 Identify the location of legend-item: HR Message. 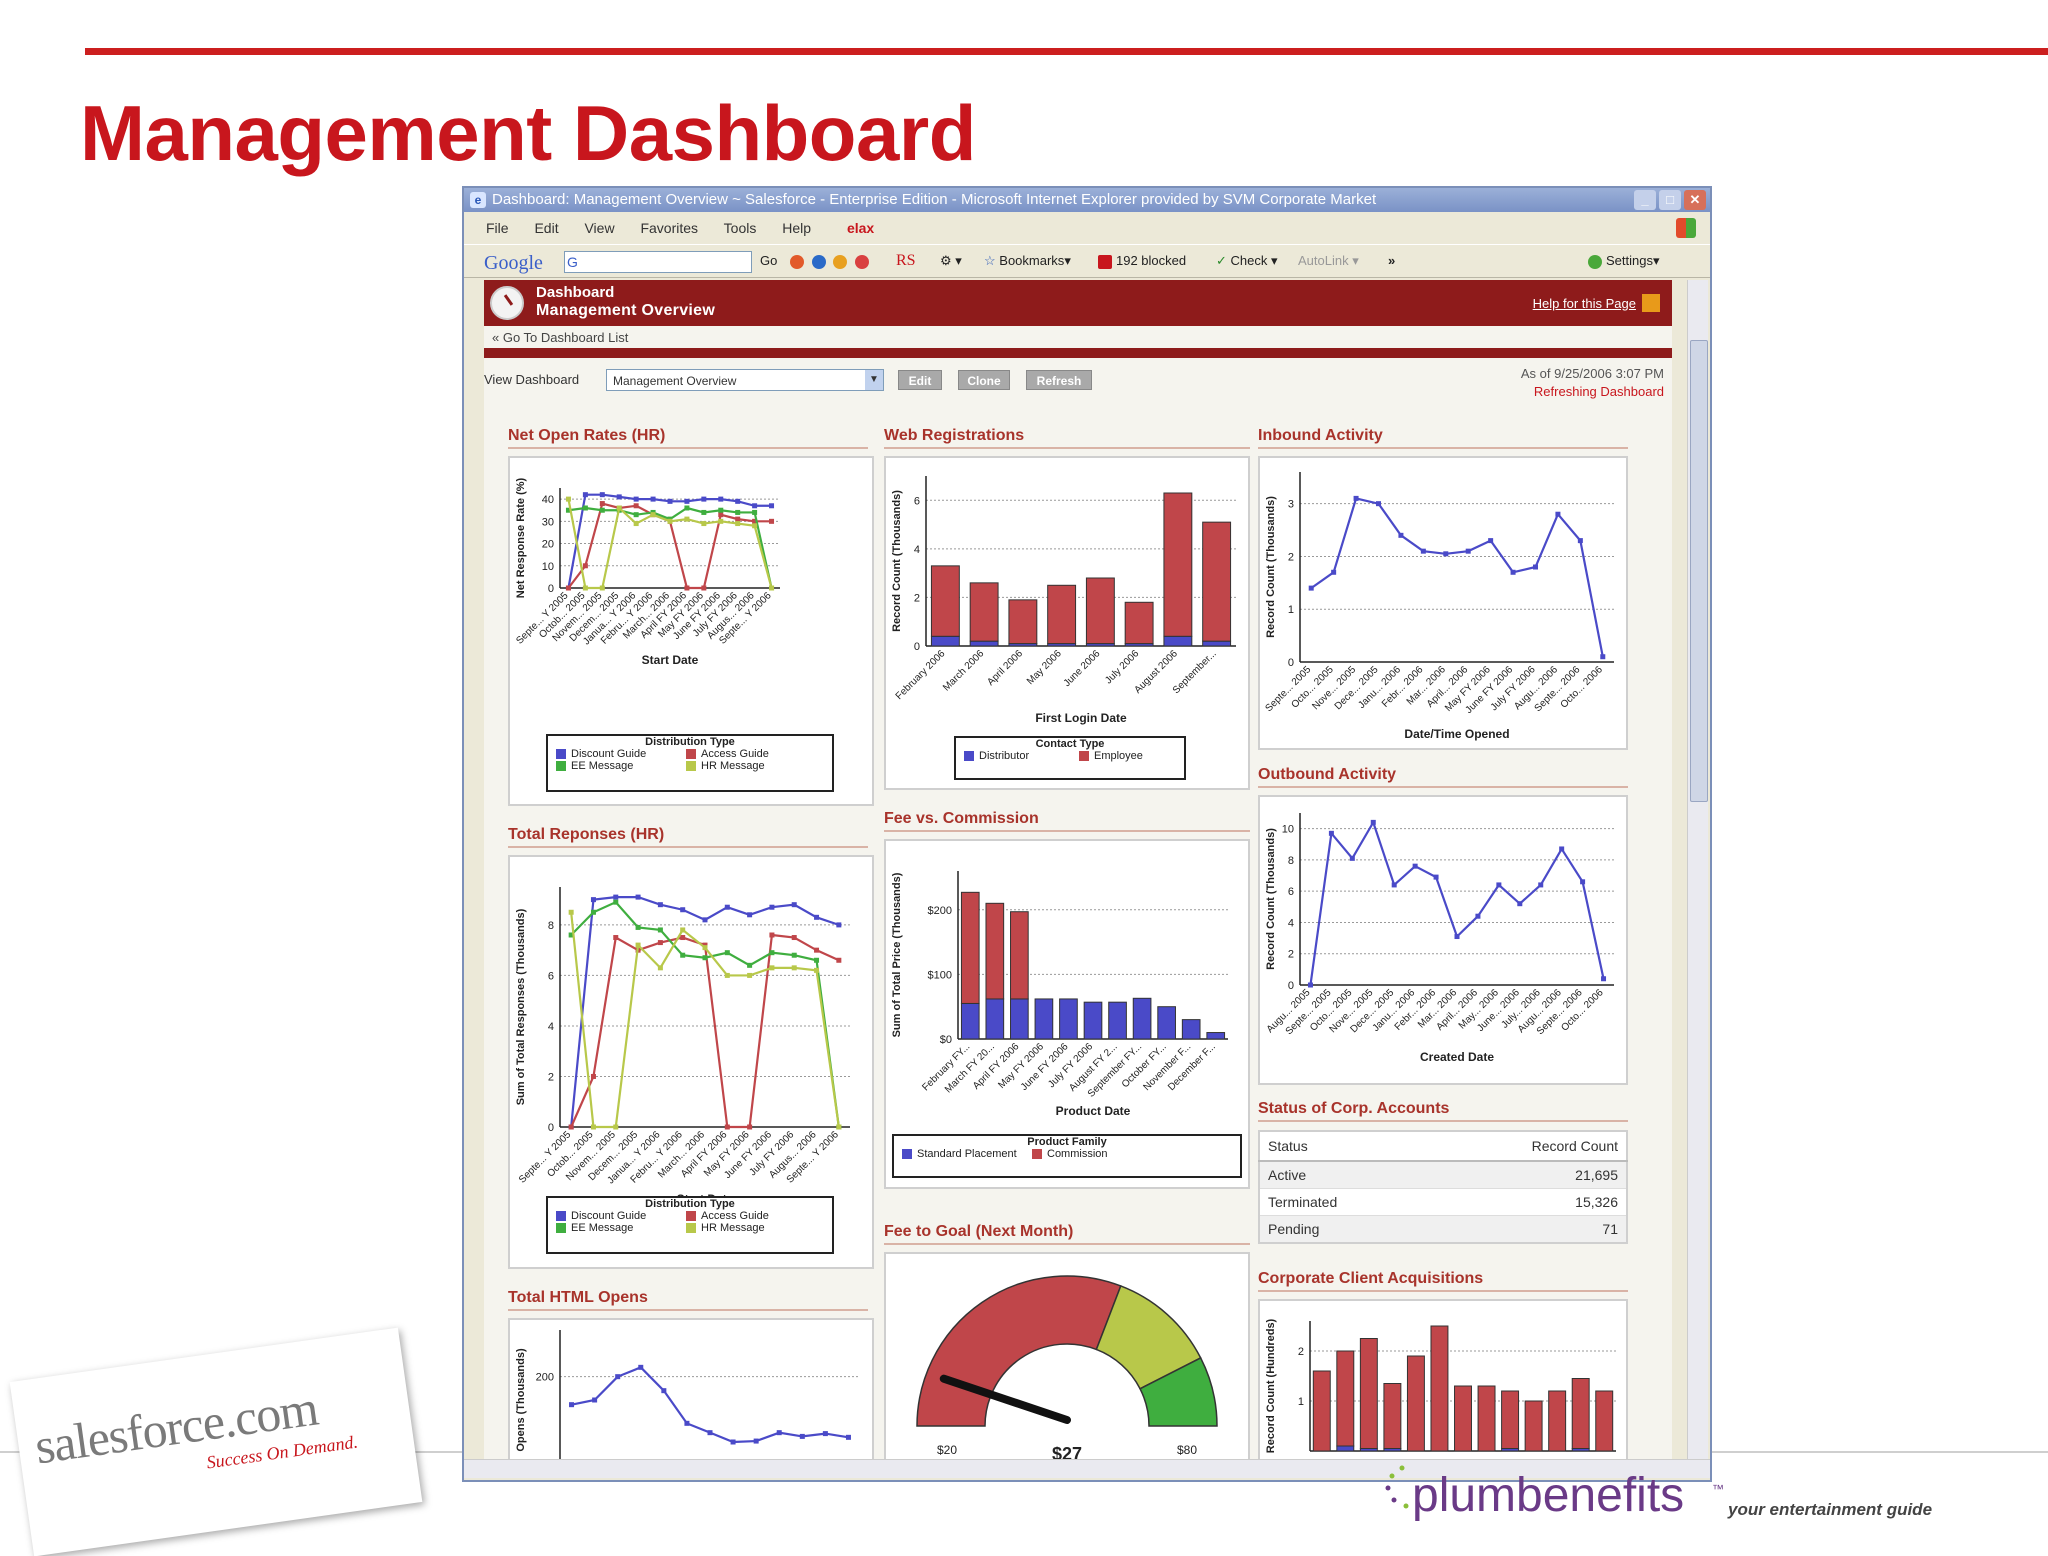
(746, 766).